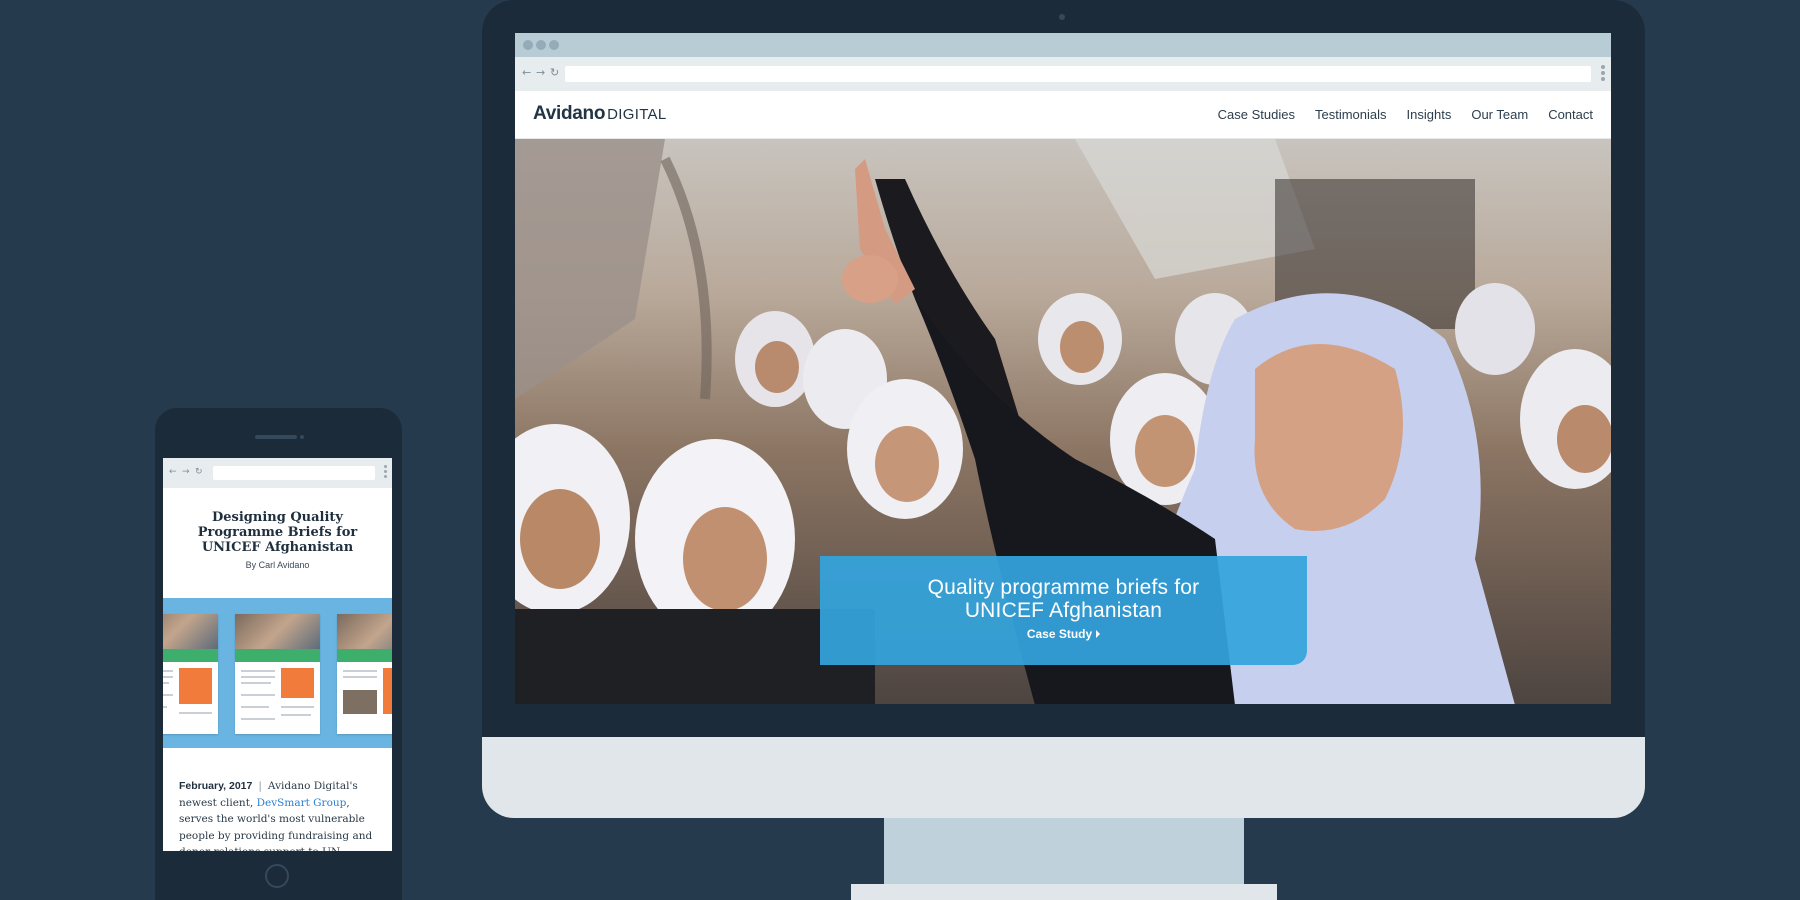 The width and height of the screenshot is (1800, 900). Describe the element at coordinates (1063, 45) in the screenshot. I see `browser-titlebar` at that location.